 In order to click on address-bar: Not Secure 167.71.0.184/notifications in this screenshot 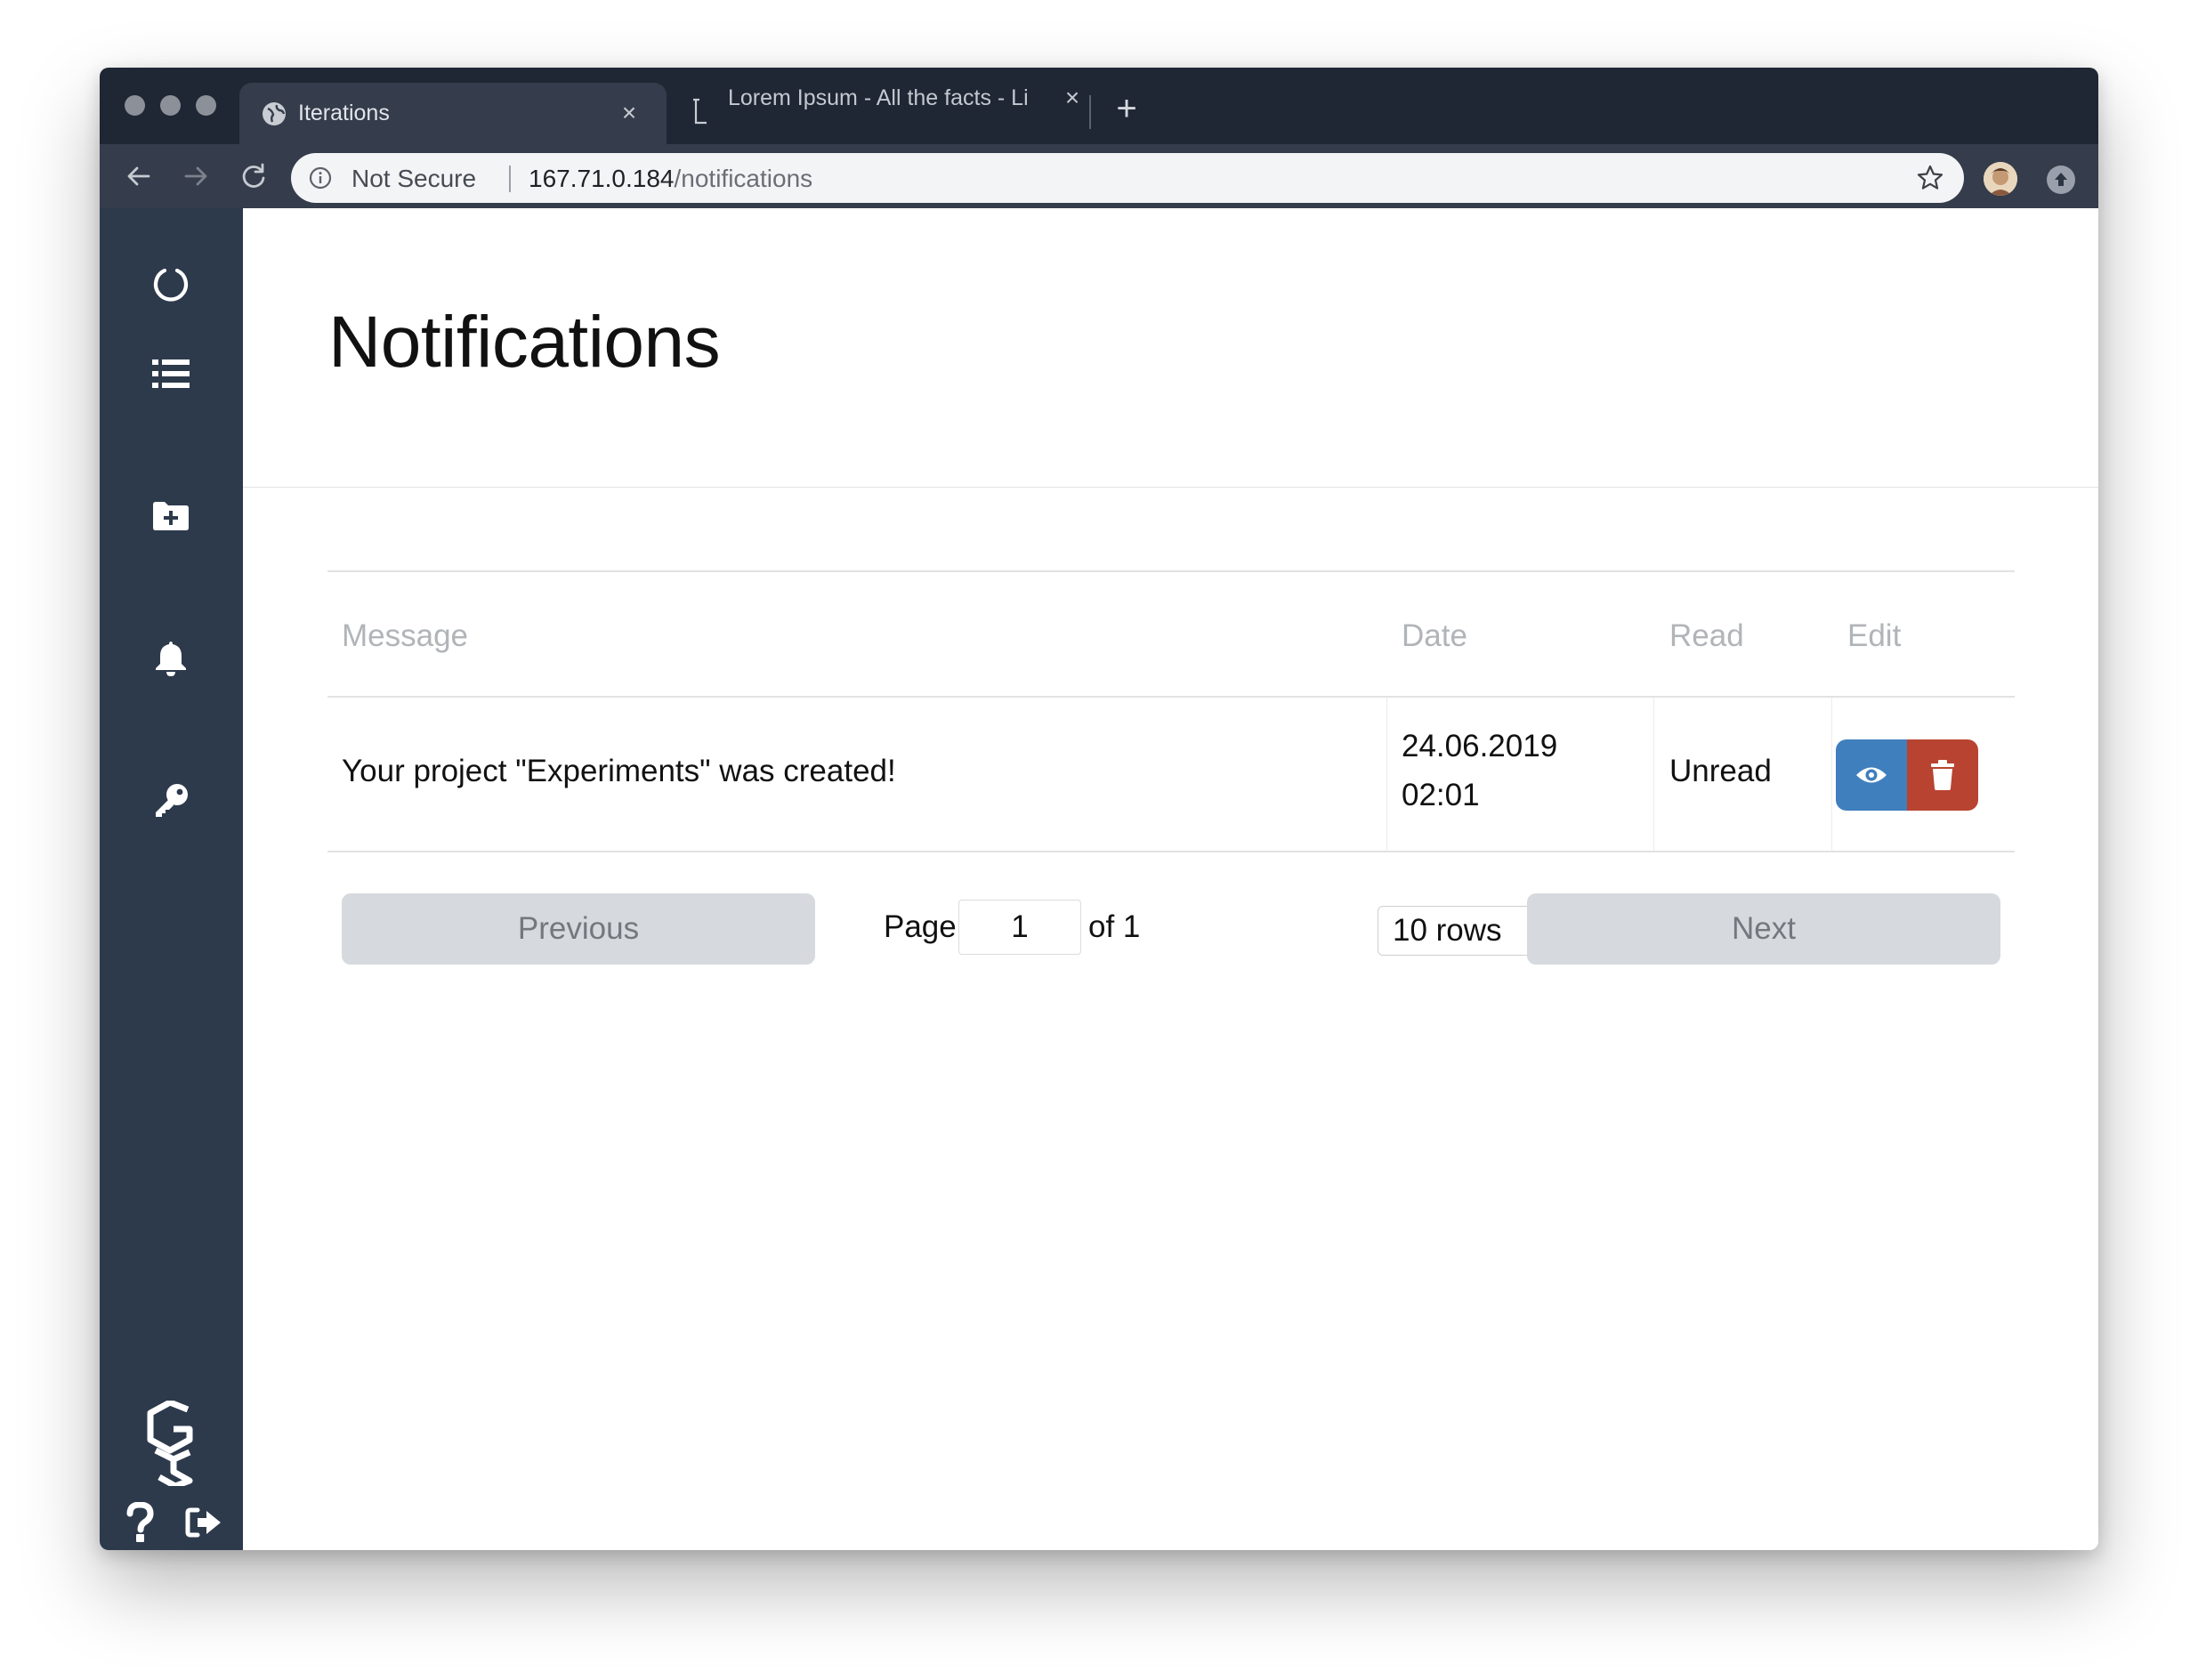, I will do `click(1127, 178)`.